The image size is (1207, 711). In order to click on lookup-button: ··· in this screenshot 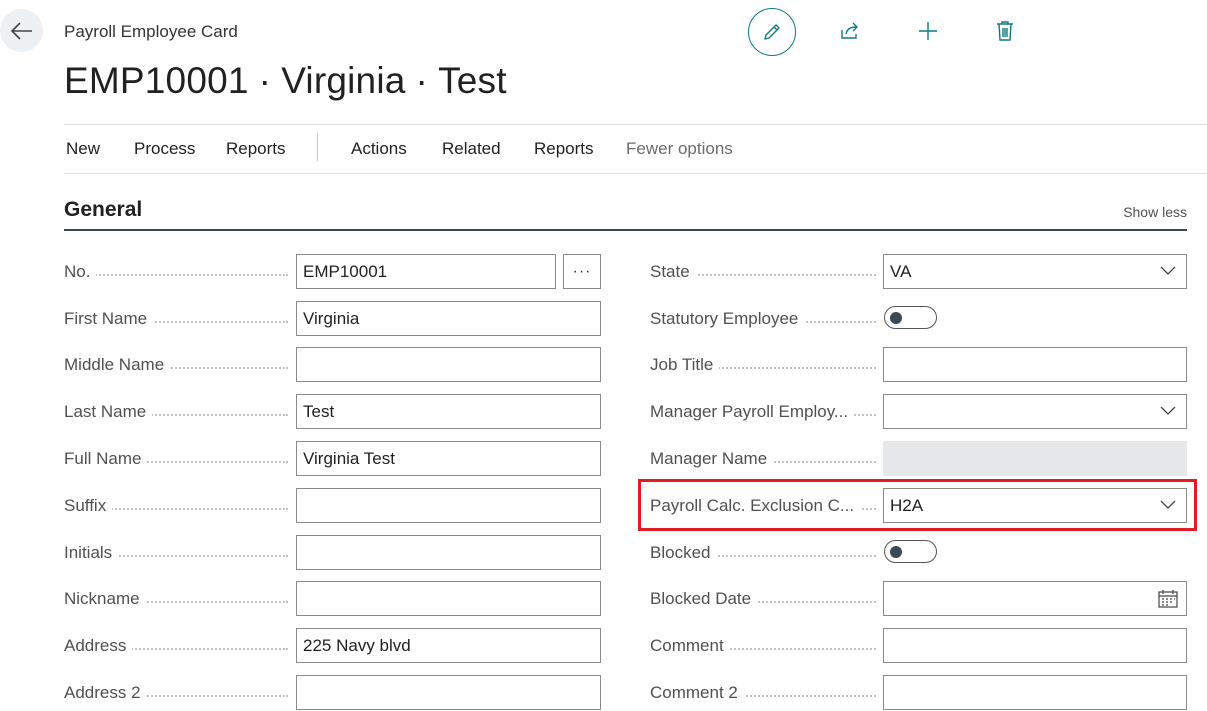, I will do `click(582, 271)`.